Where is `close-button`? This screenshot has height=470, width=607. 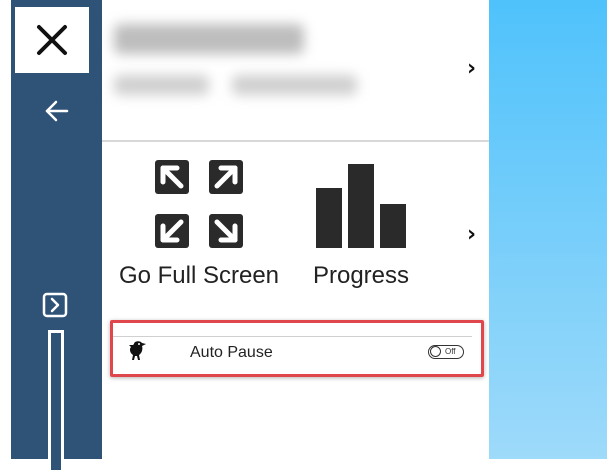 close-button is located at coordinates (52, 40).